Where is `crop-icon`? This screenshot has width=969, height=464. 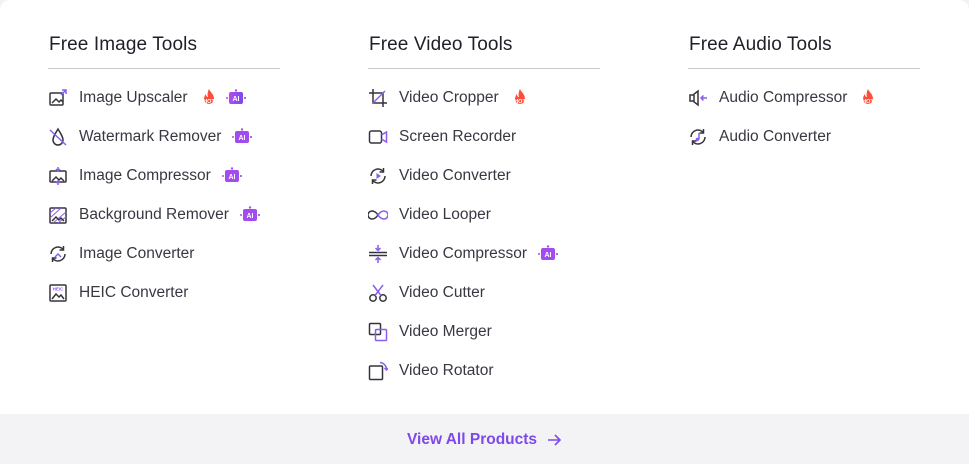
crop-icon is located at coordinates (378, 98).